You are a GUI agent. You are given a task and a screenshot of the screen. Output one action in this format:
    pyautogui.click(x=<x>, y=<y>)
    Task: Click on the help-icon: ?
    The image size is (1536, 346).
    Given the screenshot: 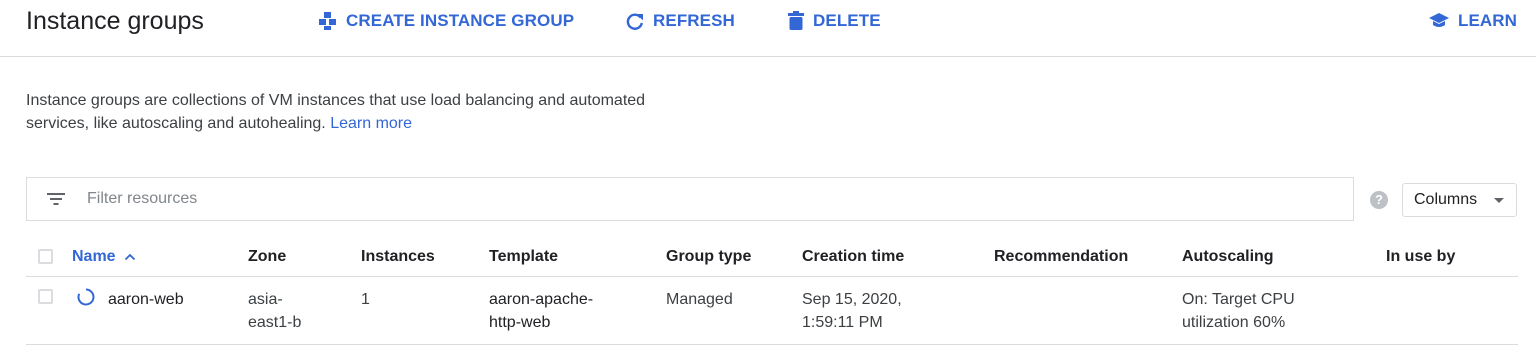 What is the action you would take?
    pyautogui.click(x=1379, y=200)
    